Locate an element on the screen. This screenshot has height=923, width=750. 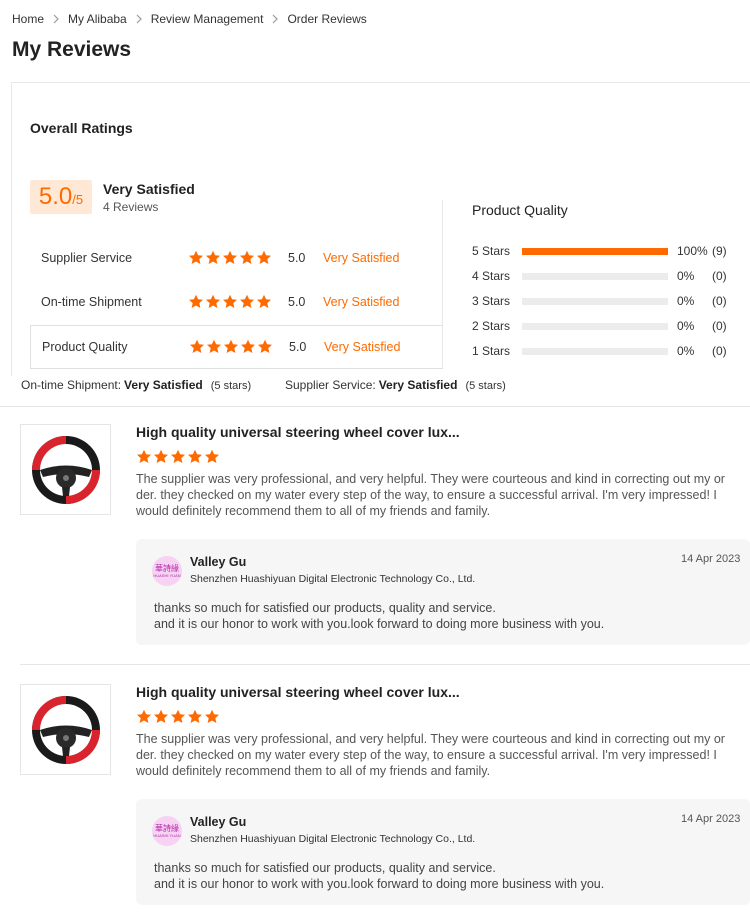
category-row-product-quality: Product Quality 5.0 Very Satisfied is located at coordinates (236, 347).